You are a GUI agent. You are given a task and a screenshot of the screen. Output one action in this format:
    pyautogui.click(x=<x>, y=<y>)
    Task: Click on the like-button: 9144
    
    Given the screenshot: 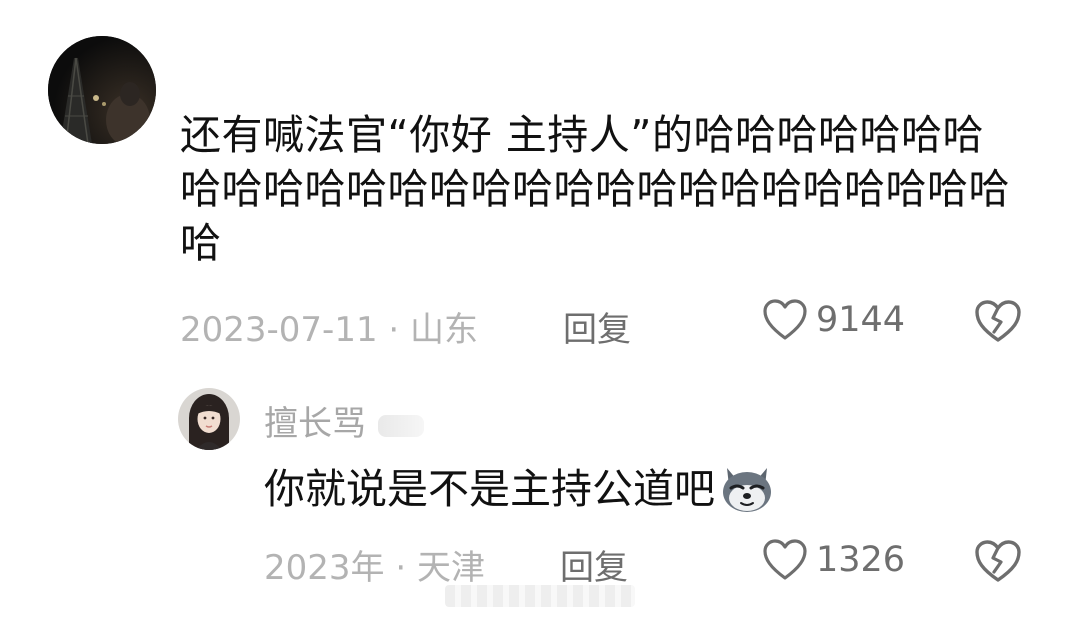 What is the action you would take?
    pyautogui.click(x=833, y=320)
    